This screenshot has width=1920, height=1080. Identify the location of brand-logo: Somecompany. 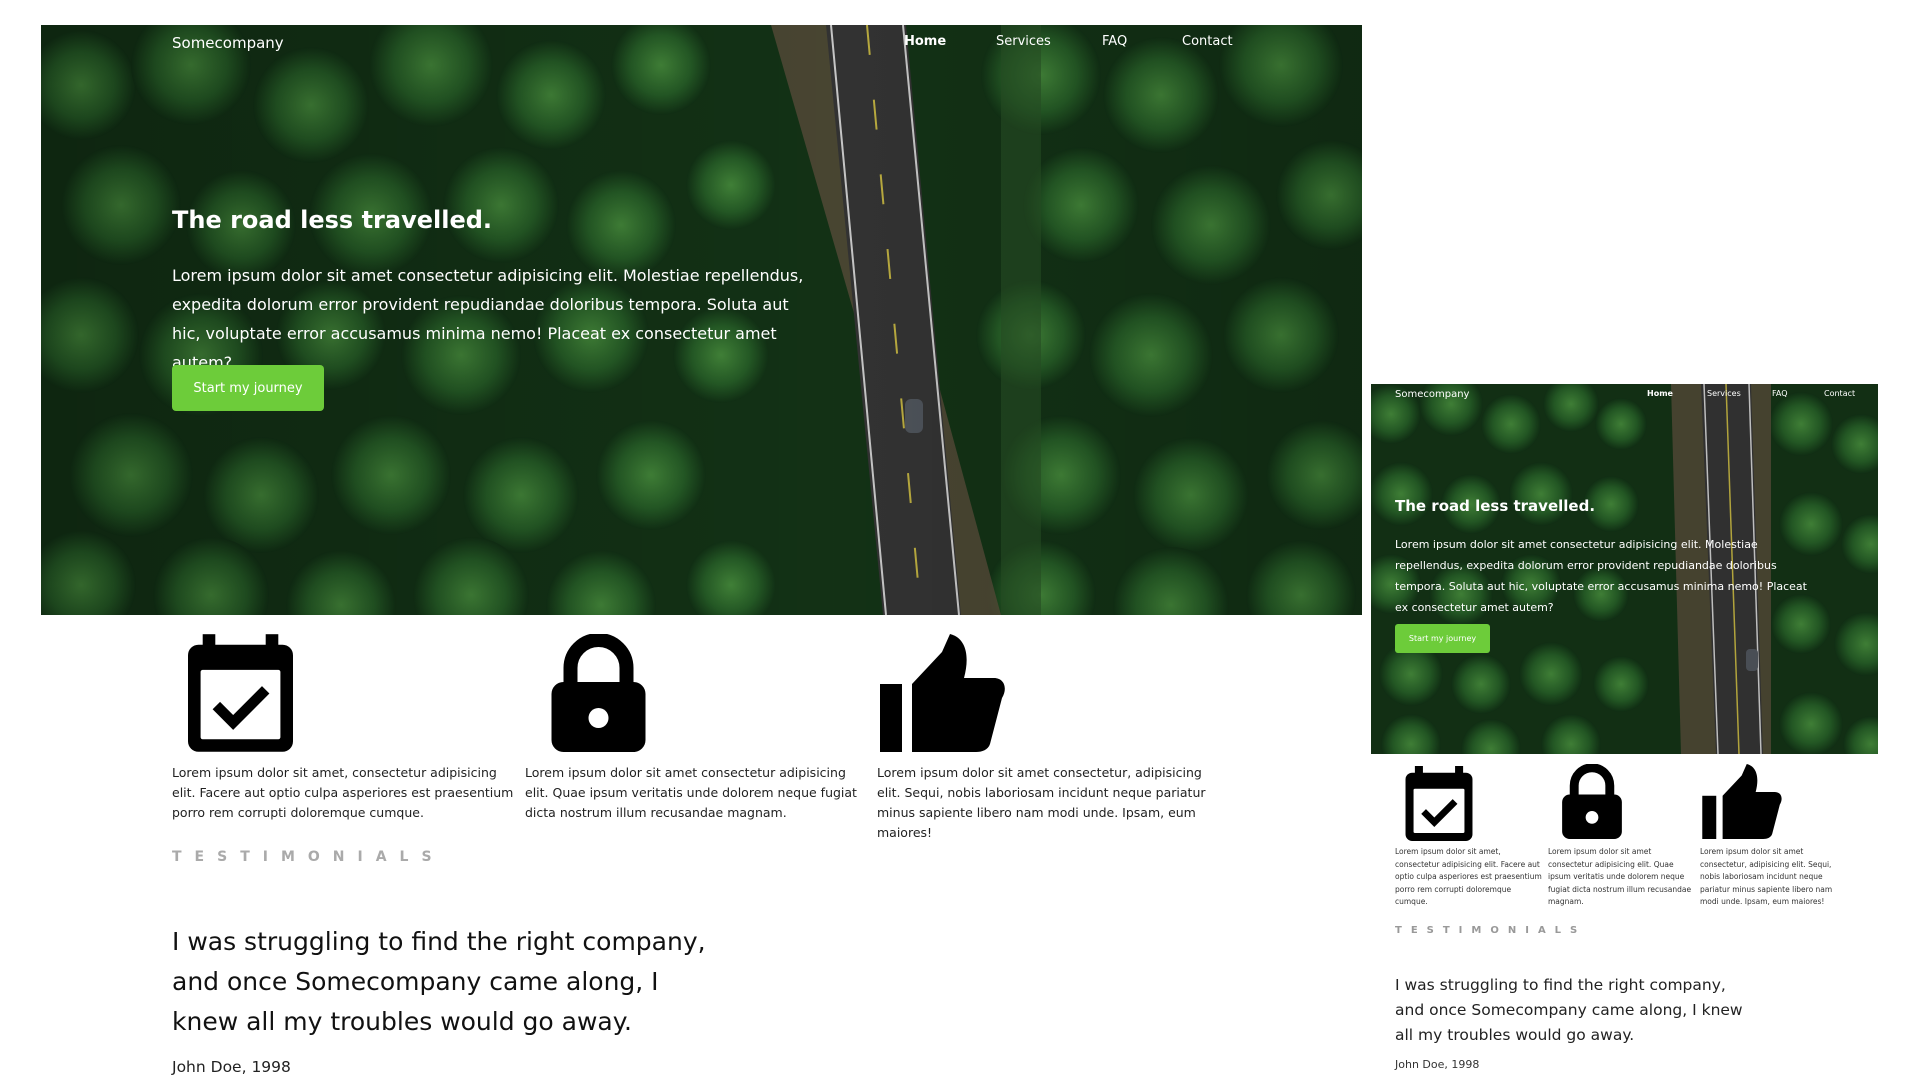
(228, 43).